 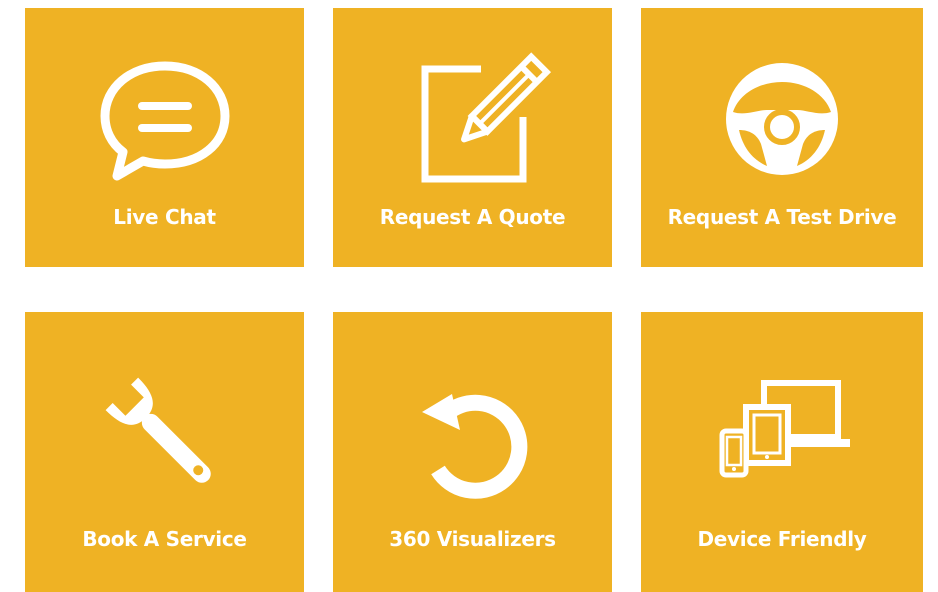 I want to click on 360-visualizers-label: 360 Visualizers, so click(x=472, y=539).